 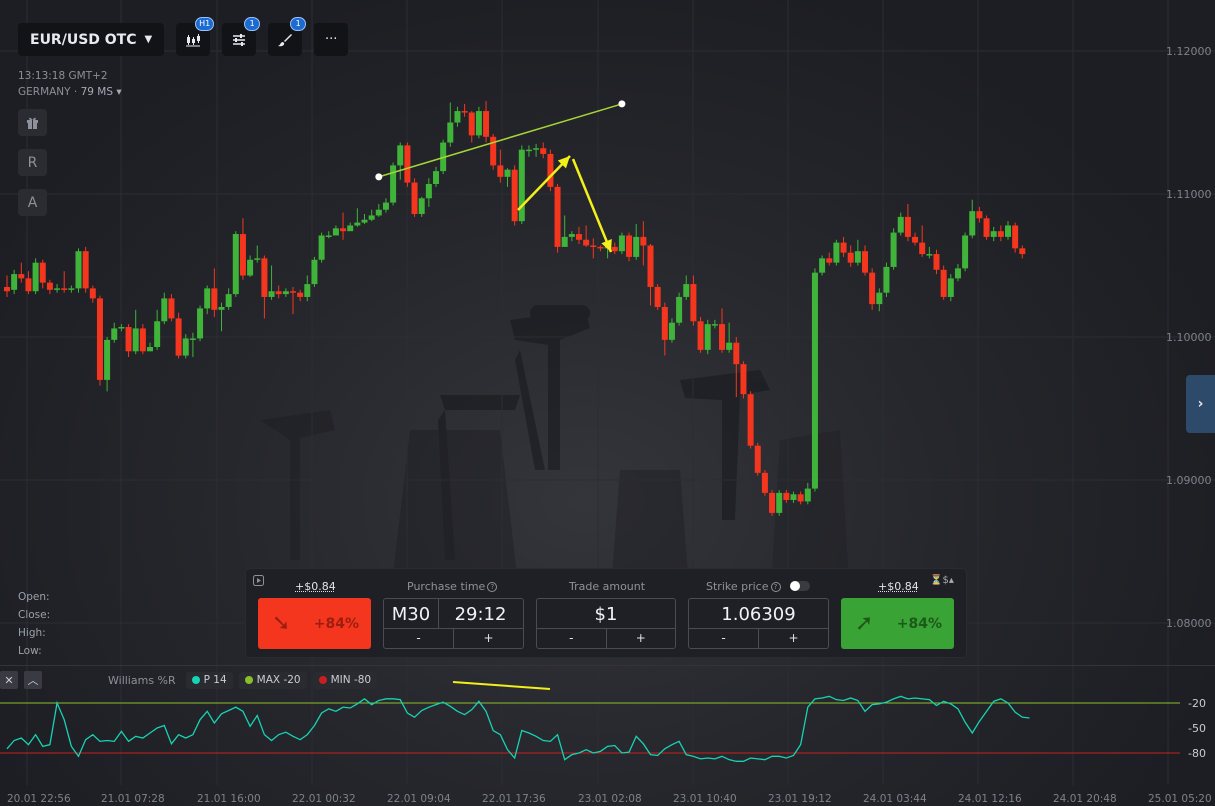 What do you see at coordinates (571, 638) in the screenshot?
I see `amount-minus-button: -` at bounding box center [571, 638].